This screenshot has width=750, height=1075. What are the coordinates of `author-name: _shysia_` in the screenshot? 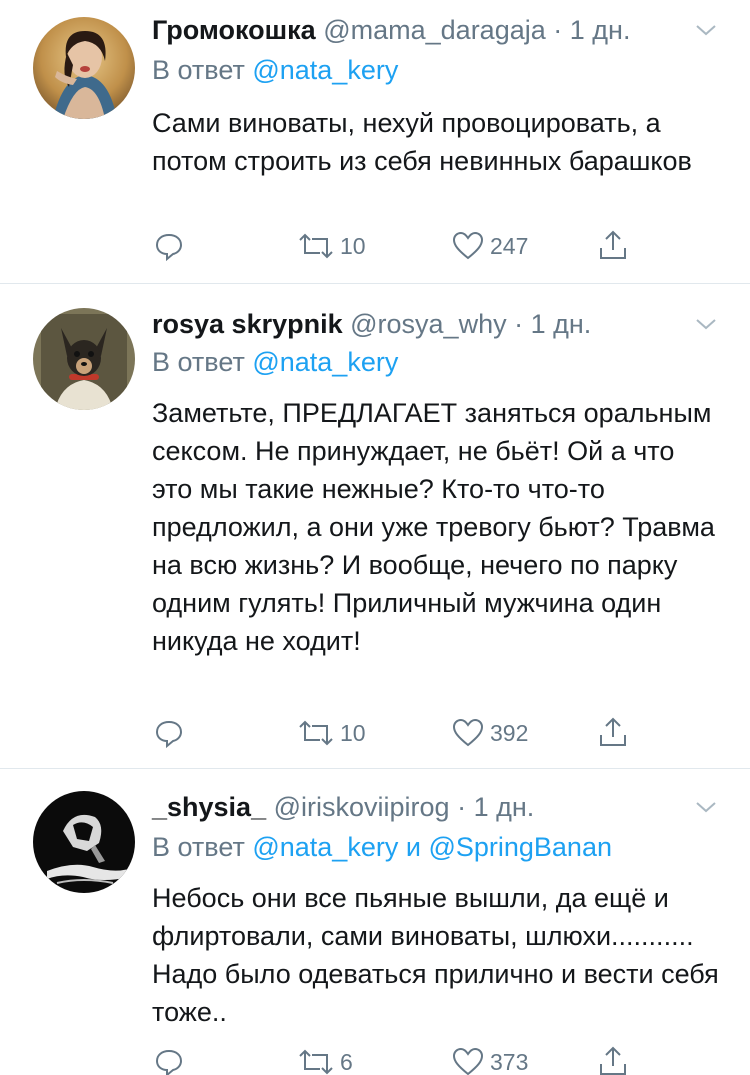 It's located at (209, 807).